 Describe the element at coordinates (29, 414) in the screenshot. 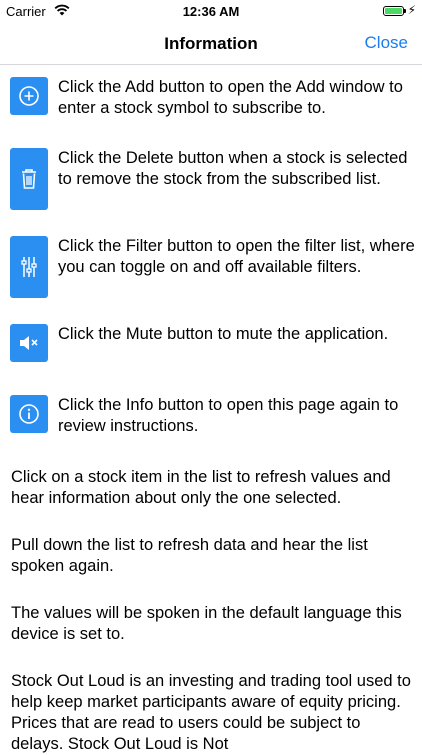

I see `info-icon` at that location.